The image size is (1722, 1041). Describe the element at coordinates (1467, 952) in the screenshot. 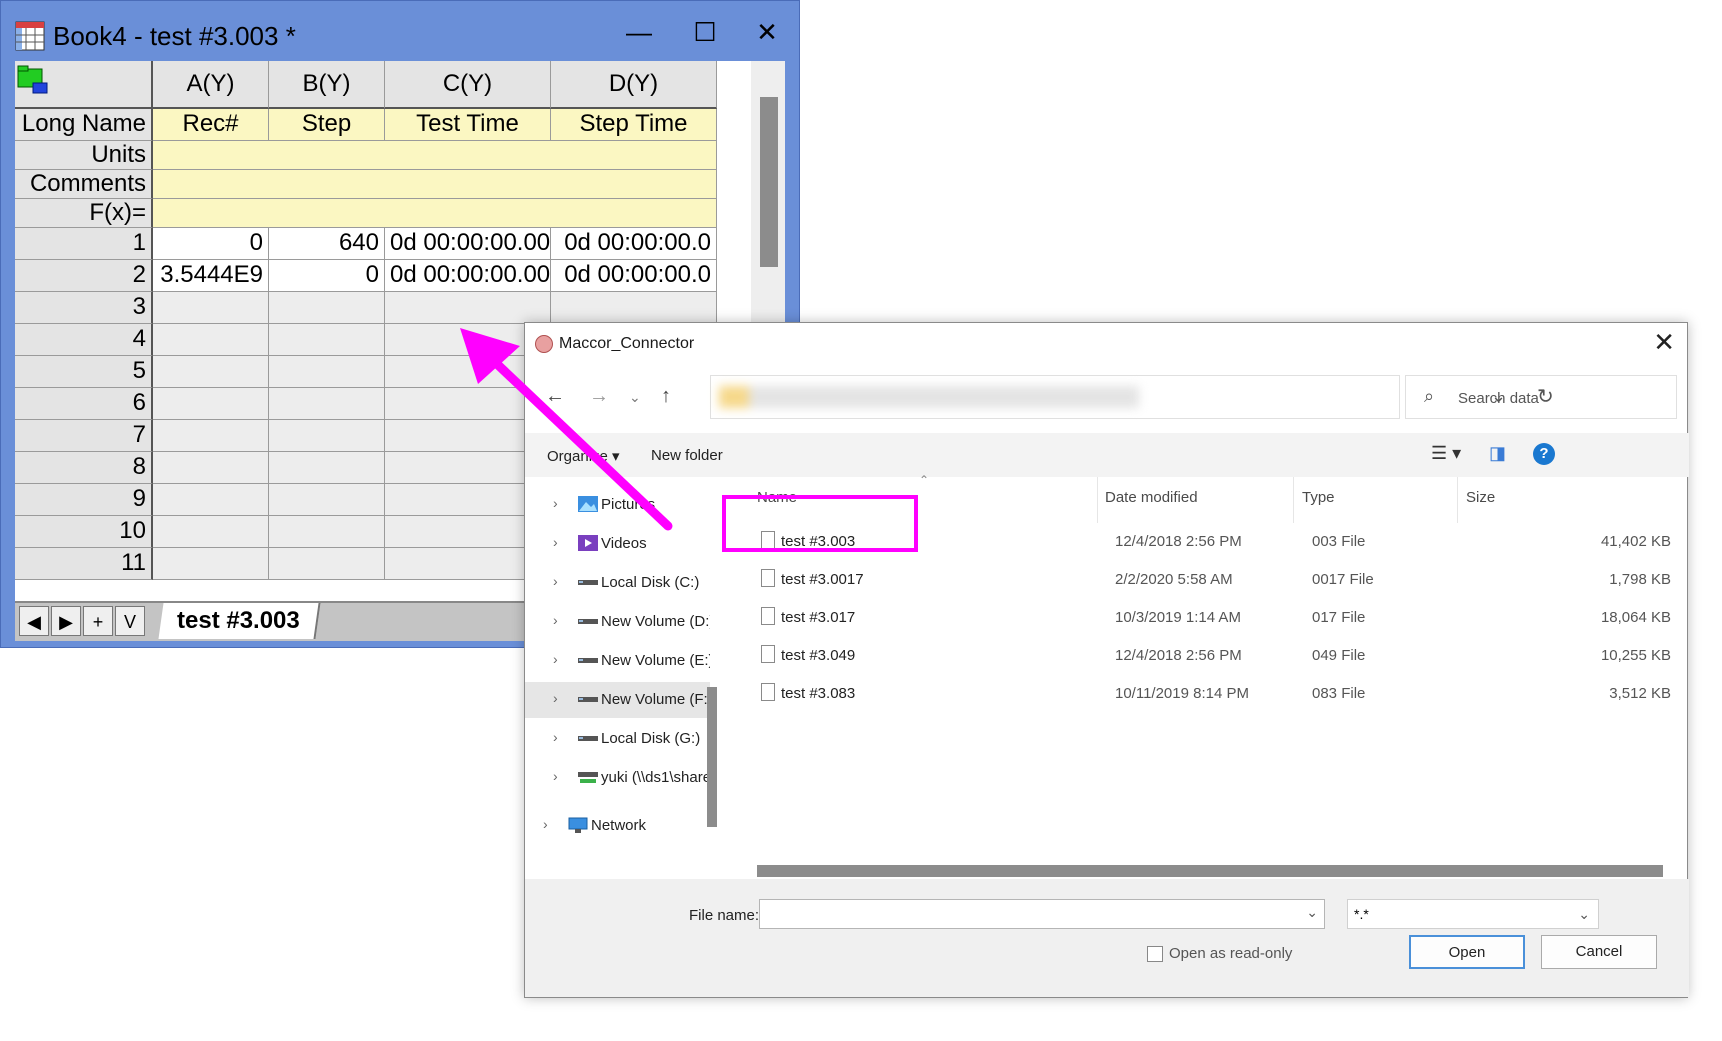

I see `open-button: Open` at that location.